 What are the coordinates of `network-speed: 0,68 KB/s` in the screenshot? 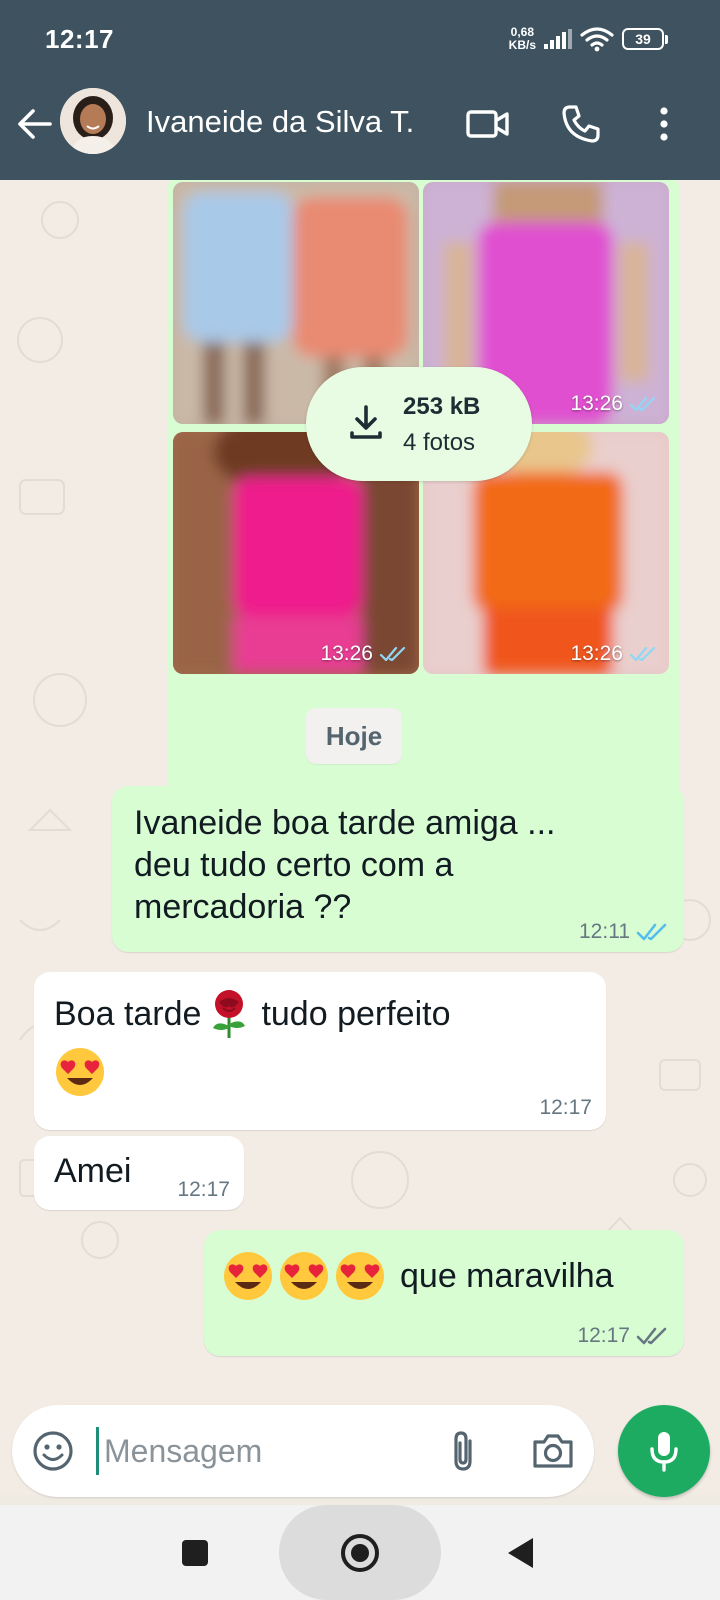 It's located at (522, 38).